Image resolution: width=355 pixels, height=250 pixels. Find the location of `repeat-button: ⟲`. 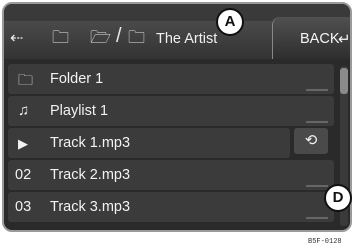

repeat-button: ⟲ is located at coordinates (311, 141).